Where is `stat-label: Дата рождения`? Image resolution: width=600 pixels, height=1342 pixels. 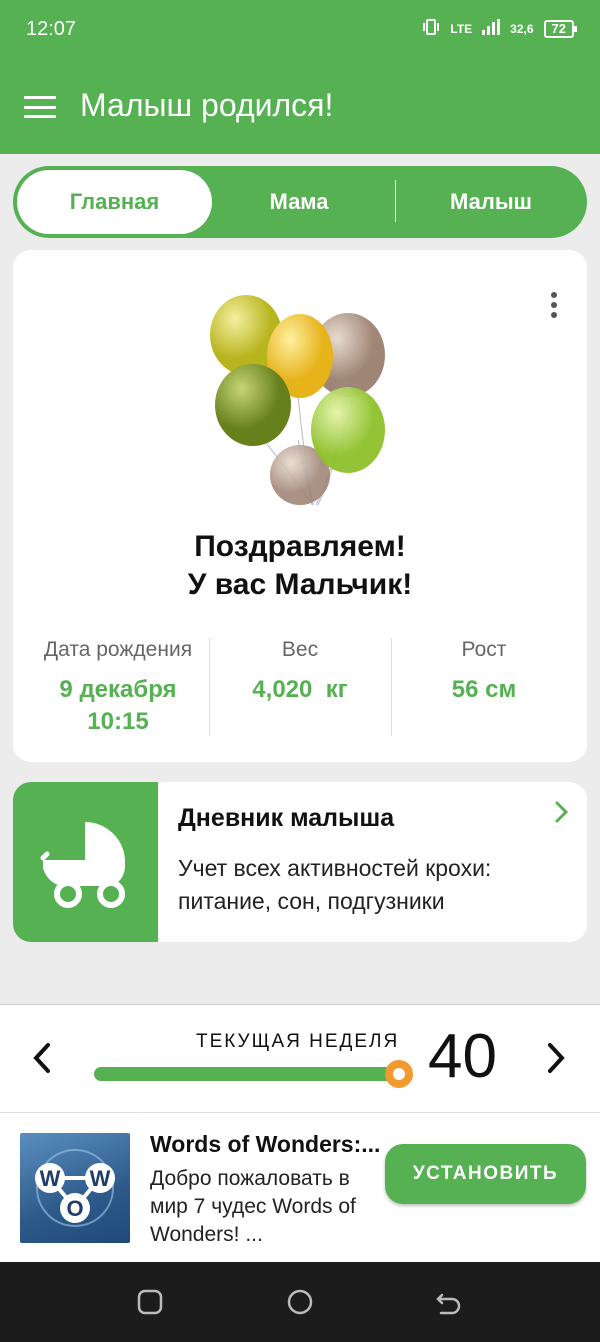 stat-label: Дата рождения is located at coordinates (118, 649).